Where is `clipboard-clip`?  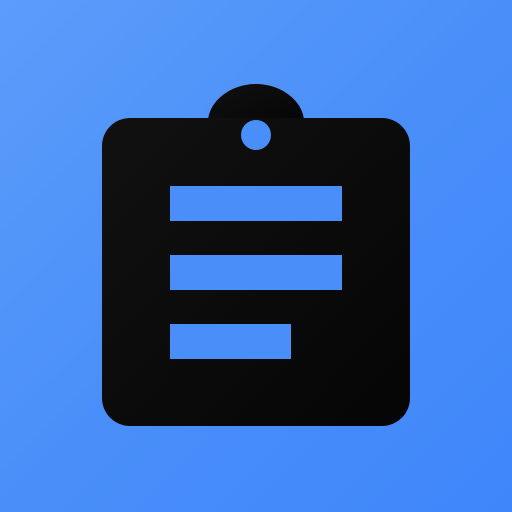
clipboard-clip is located at coordinates (256, 103).